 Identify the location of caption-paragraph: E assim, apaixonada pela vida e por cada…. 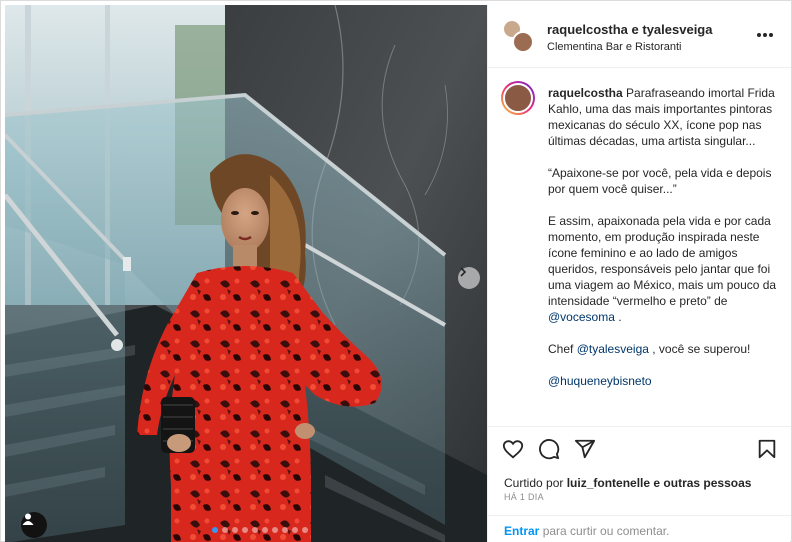
(662, 261).